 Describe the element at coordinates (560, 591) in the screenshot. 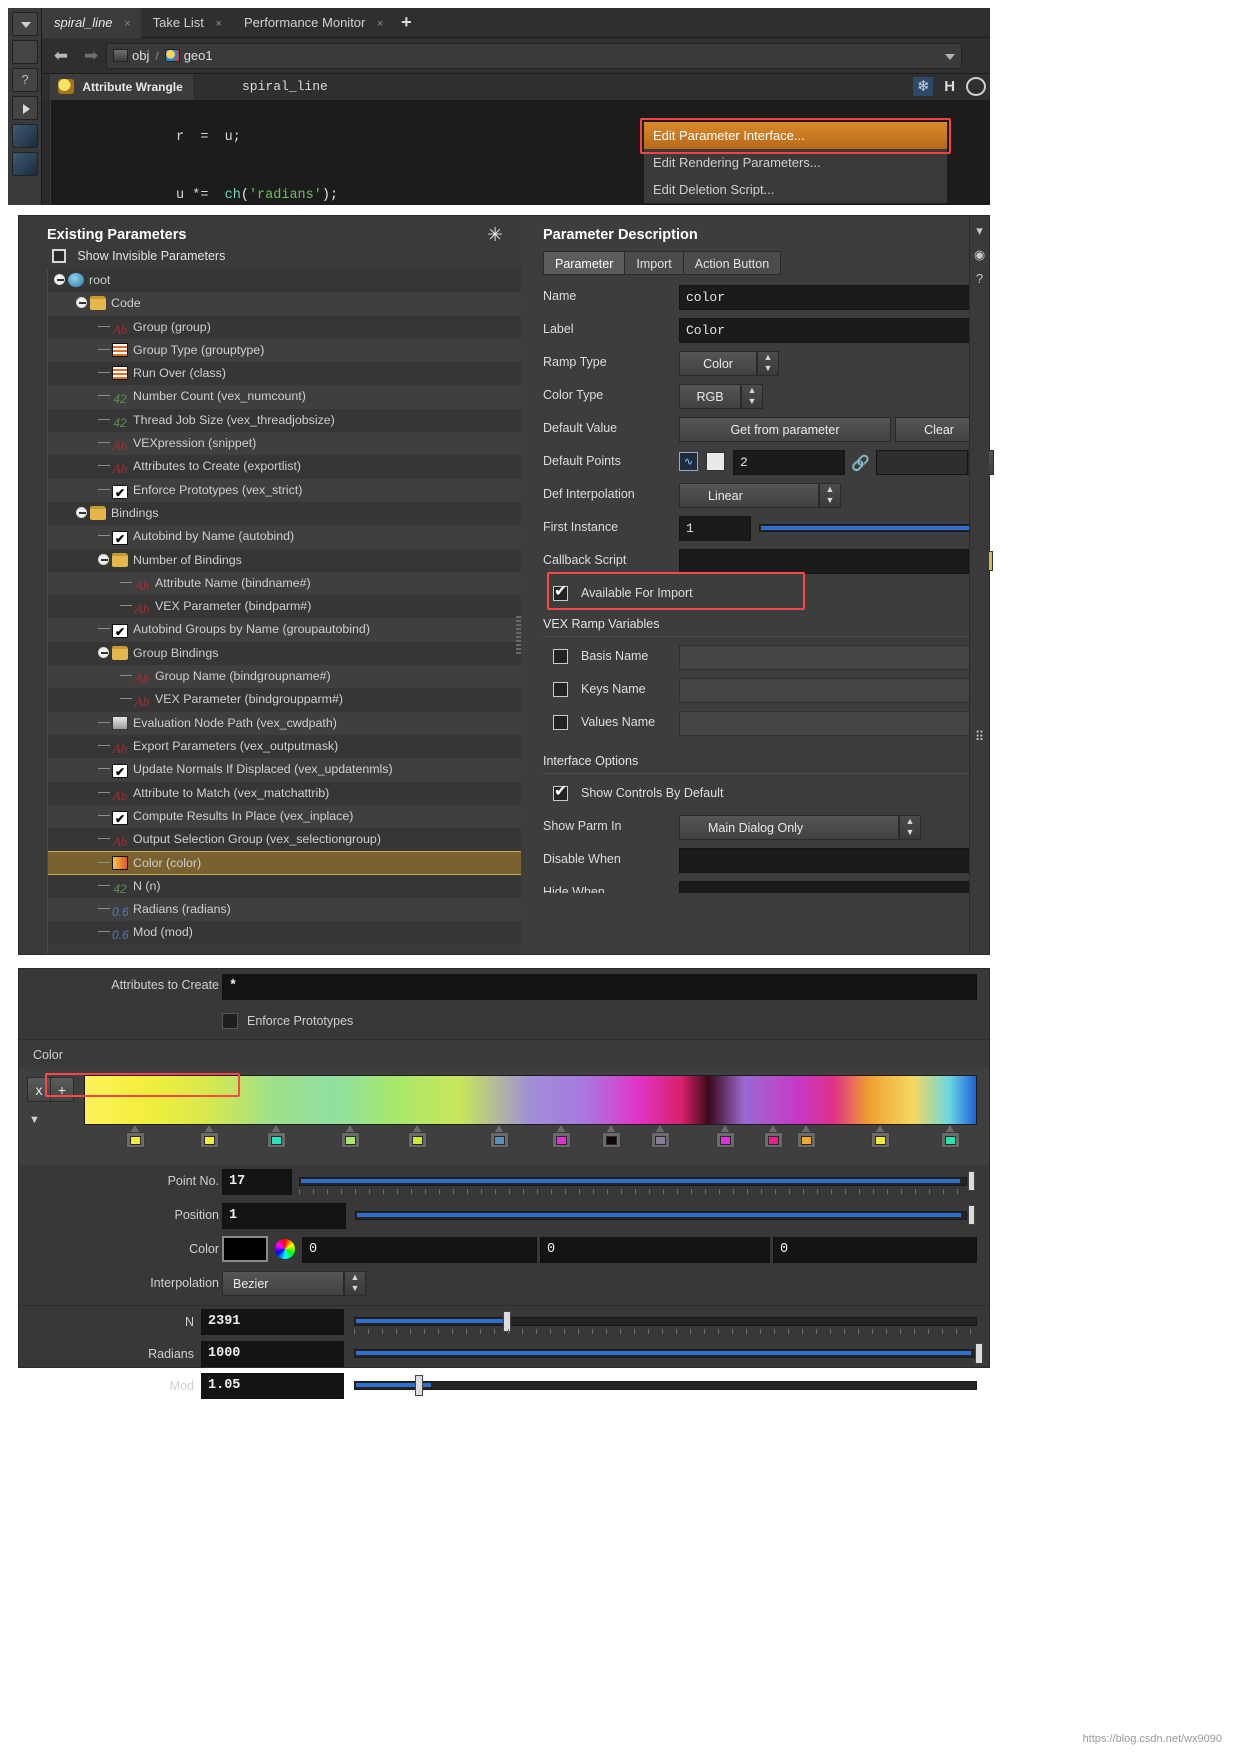

I see `available-for-import-checkbox` at that location.